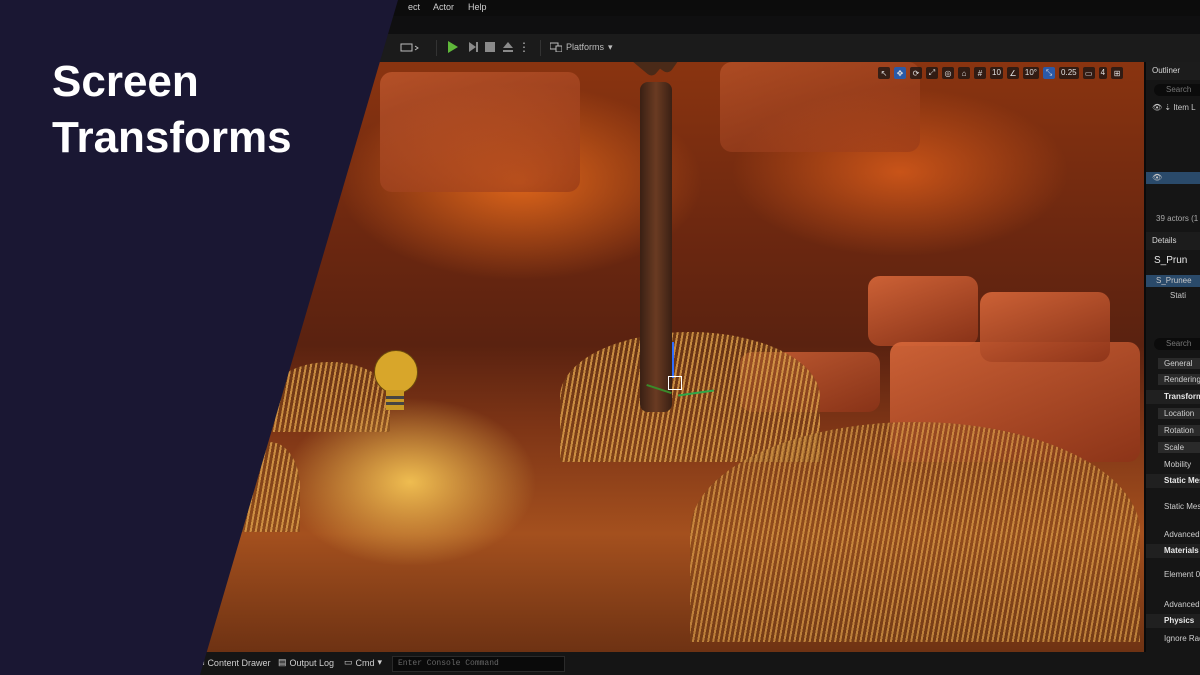 This screenshot has height=675, width=1200. What do you see at coordinates (172, 137) in the screenshot?
I see `title-line-2: Transforms` at bounding box center [172, 137].